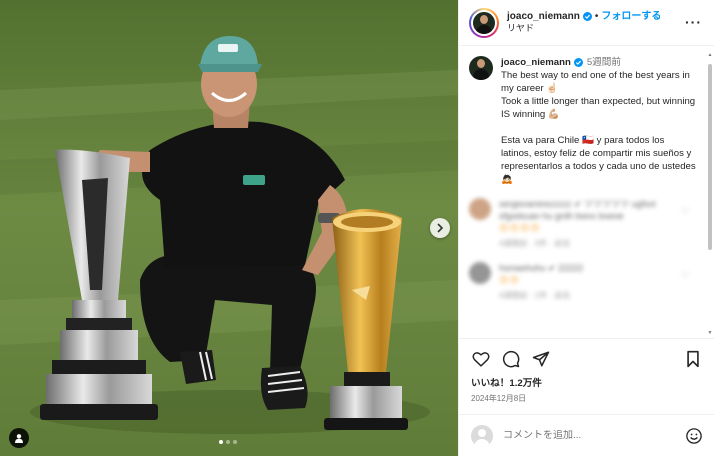 The image size is (714, 456). I want to click on scrollbar-thumb, so click(710, 157).